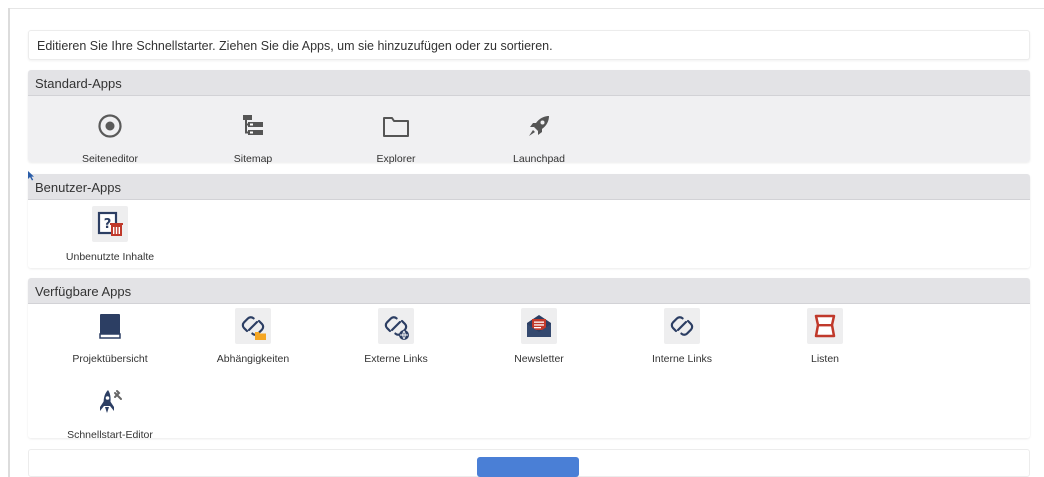 Image resolution: width=1044 pixels, height=477 pixels. What do you see at coordinates (396, 326) in the screenshot?
I see `link-globe-icon` at bounding box center [396, 326].